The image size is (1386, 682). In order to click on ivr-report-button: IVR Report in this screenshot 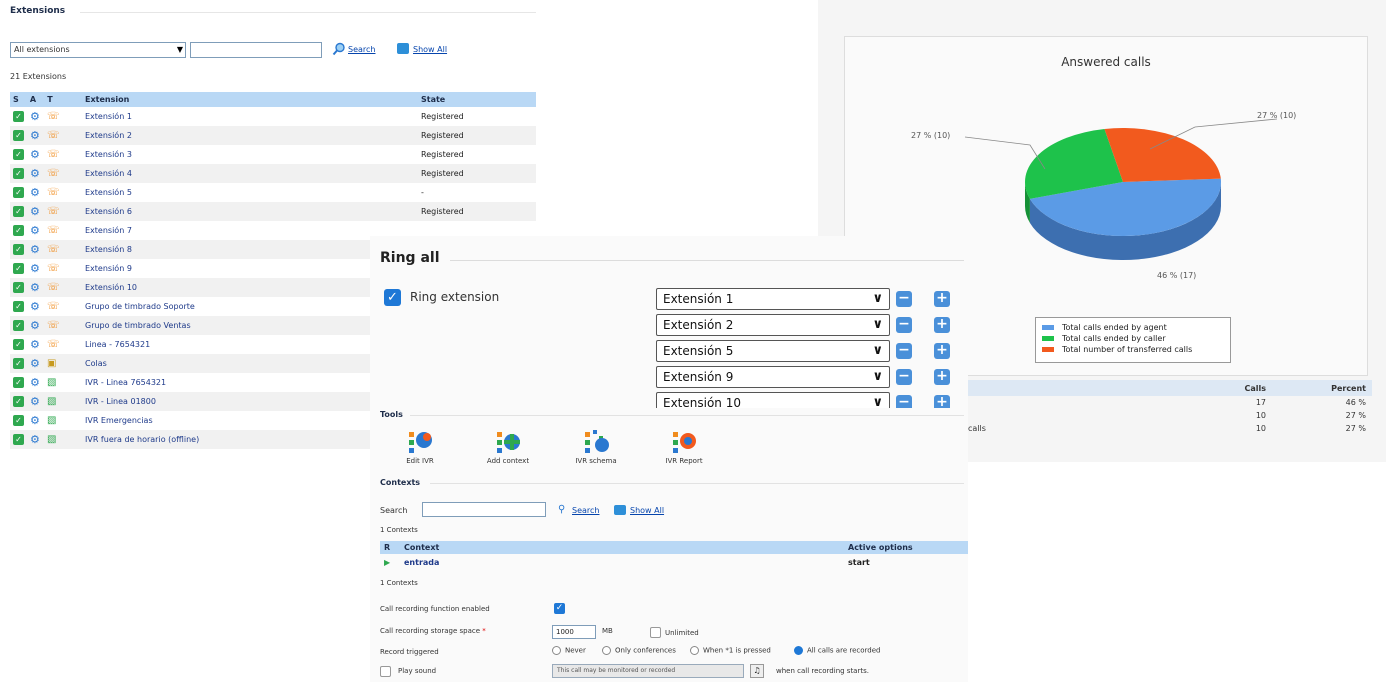, I will do `click(684, 446)`.